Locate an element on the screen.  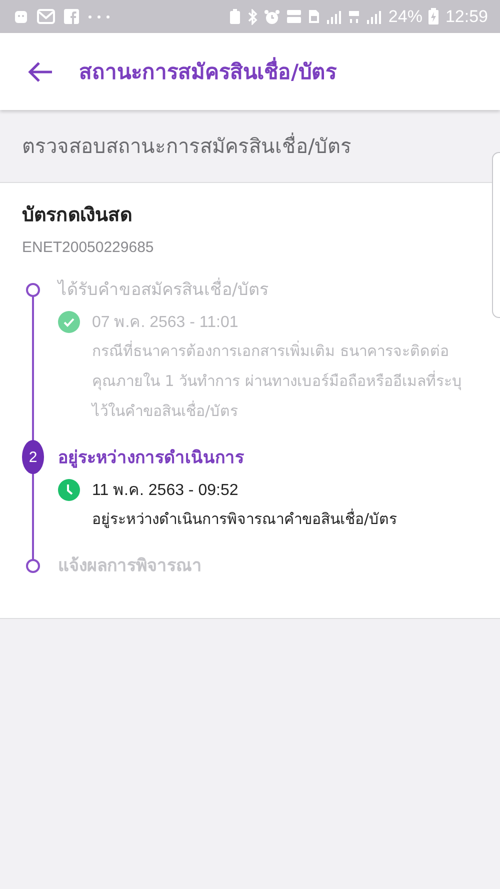
product-name: บัตรกดเงินสด is located at coordinates (77, 215).